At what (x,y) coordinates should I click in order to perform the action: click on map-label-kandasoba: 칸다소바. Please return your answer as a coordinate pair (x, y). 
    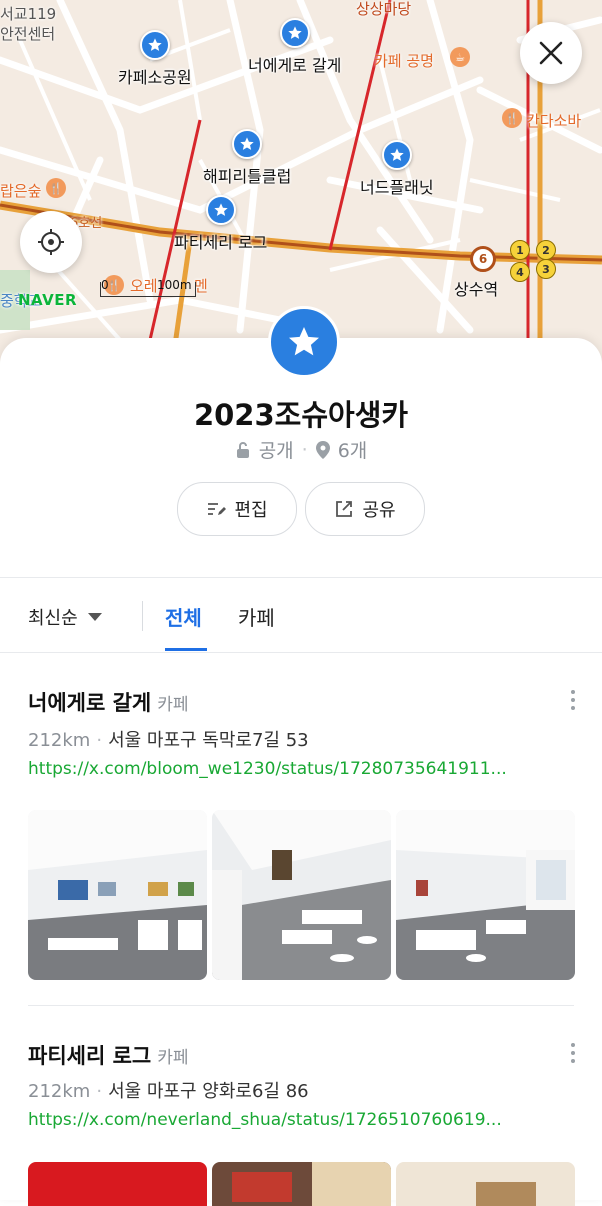
    Looking at the image, I should click on (554, 121).